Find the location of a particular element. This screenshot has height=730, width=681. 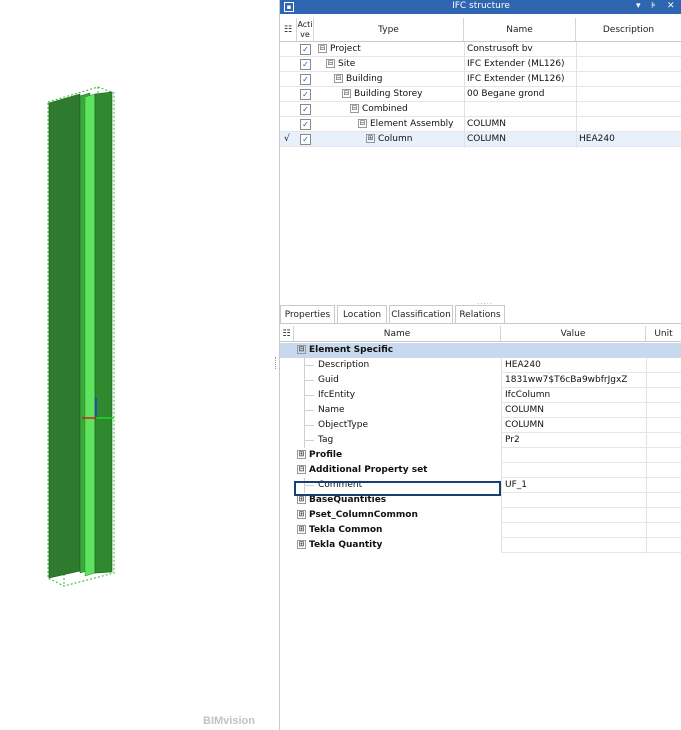

property-row: Tag Pr2 is located at coordinates (480, 440).